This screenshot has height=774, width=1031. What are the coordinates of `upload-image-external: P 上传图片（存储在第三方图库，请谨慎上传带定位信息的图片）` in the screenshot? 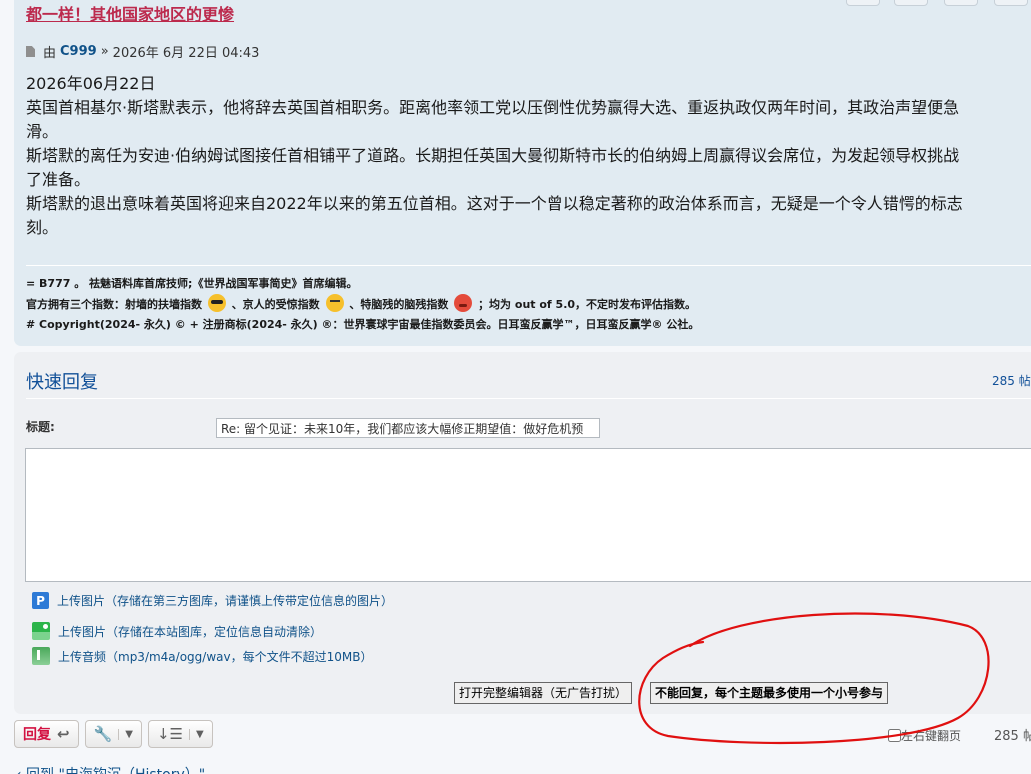 It's located at (212, 600).